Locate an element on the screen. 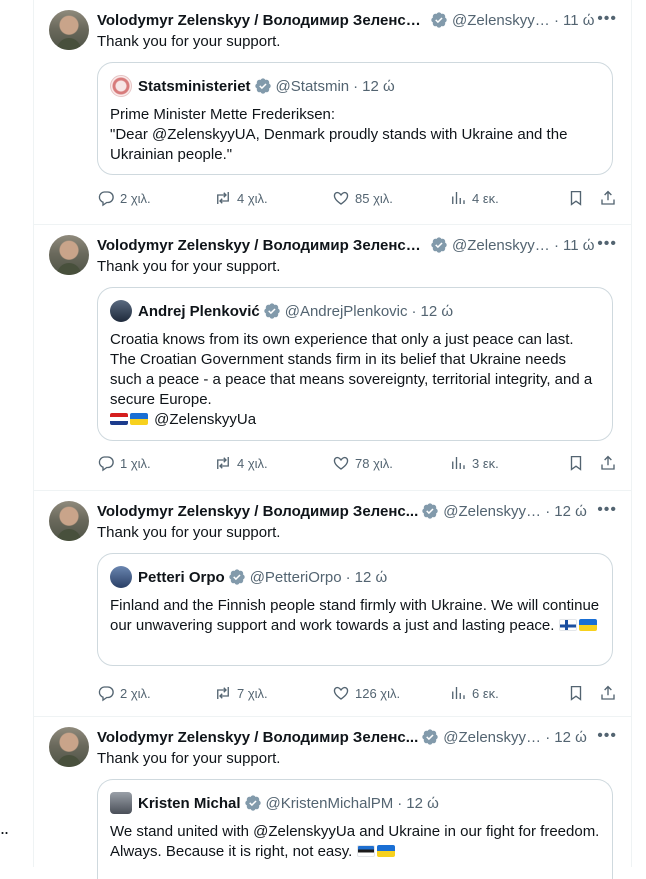 Image resolution: width=646 pixels, height=879 pixels. quote-author-handle: @AndrejPlenkovic is located at coordinates (346, 311).